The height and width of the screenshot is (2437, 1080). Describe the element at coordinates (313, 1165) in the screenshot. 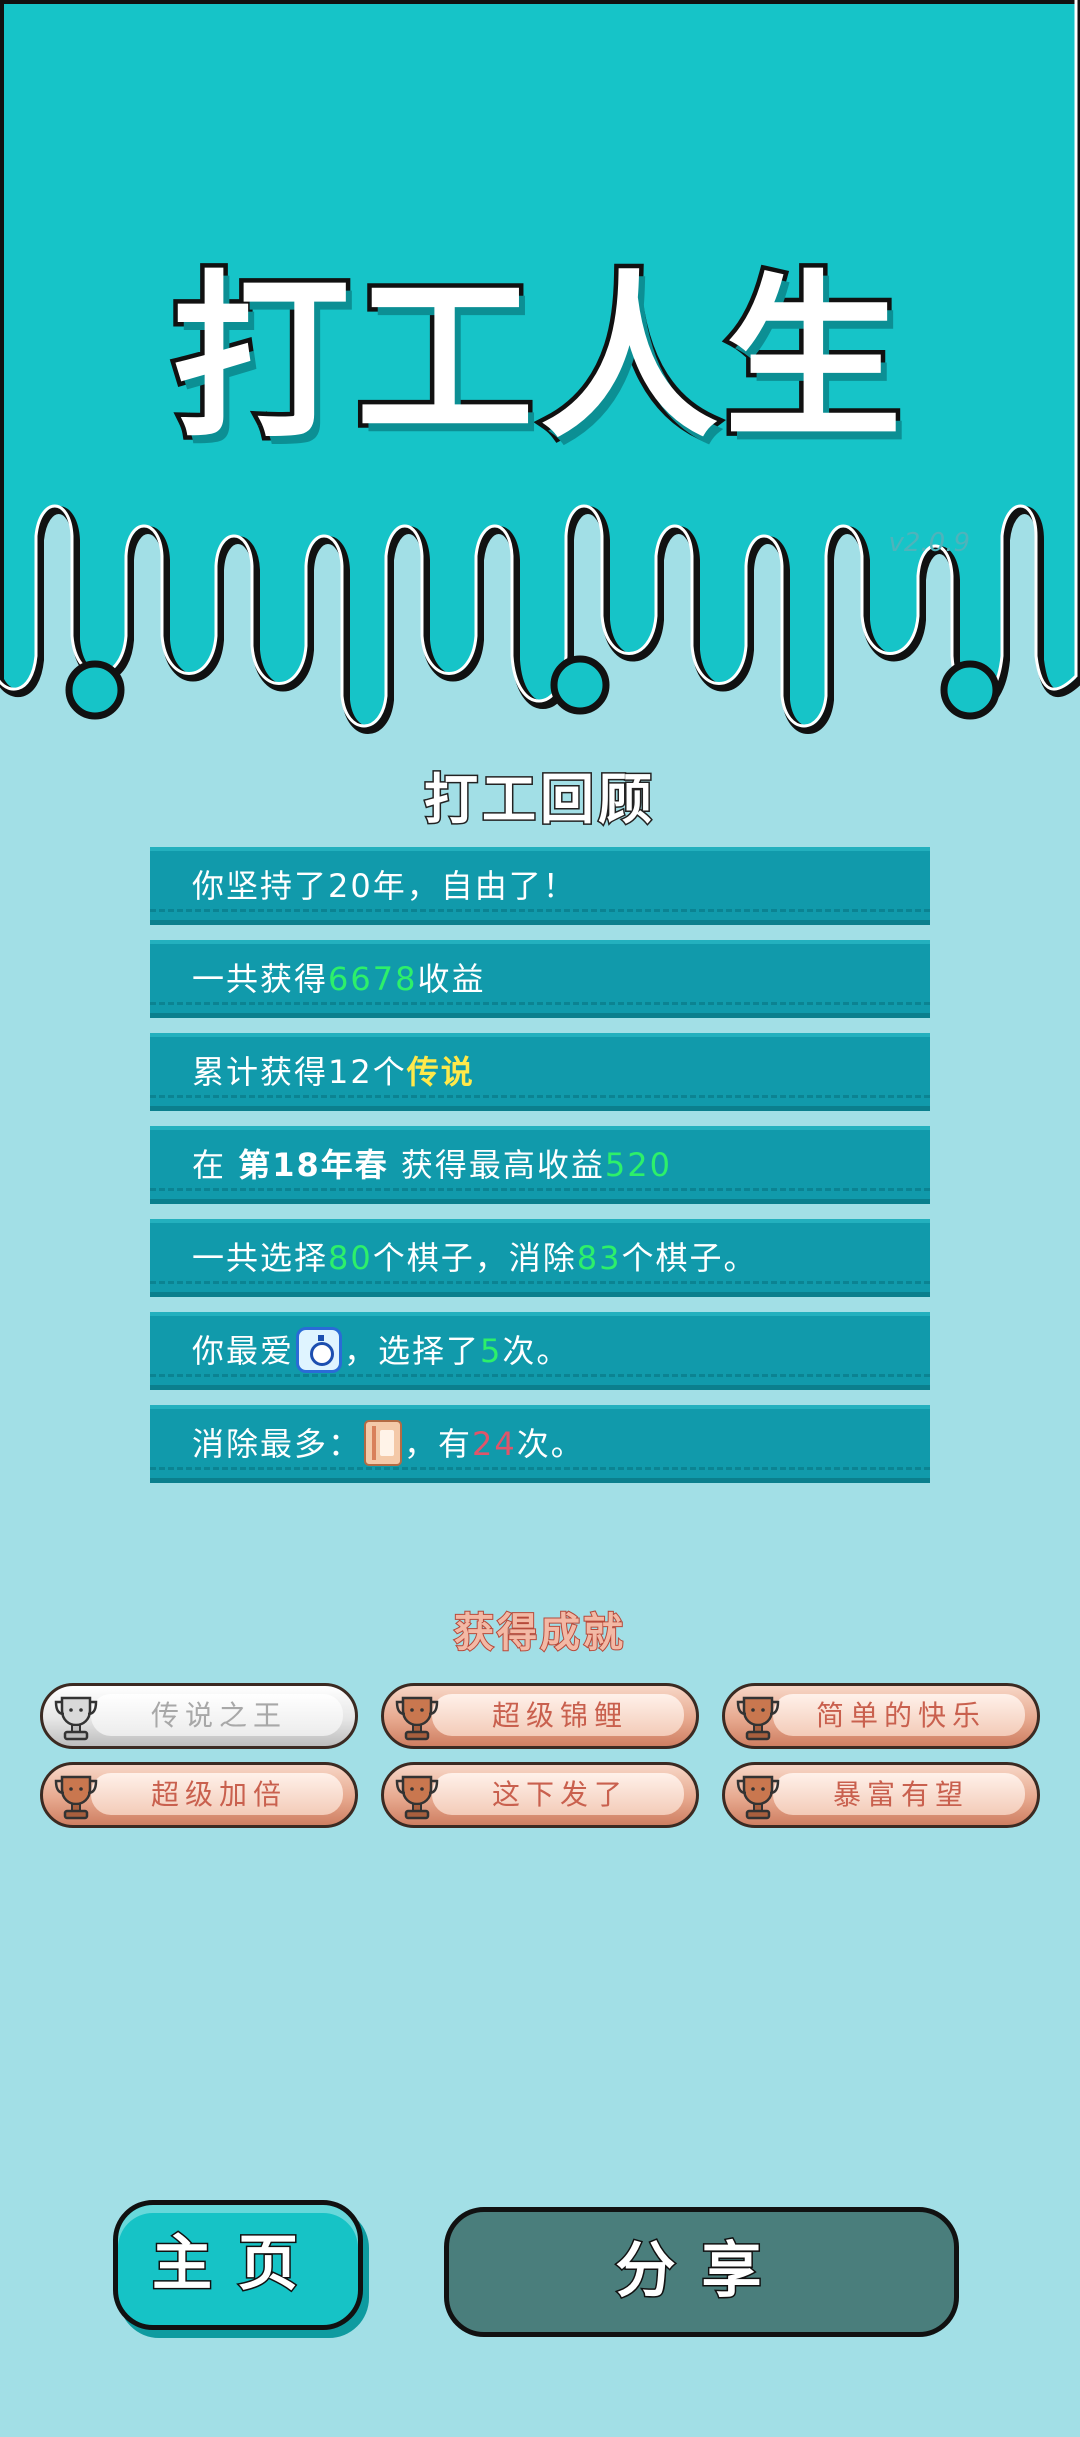

I see `best-season: 第18年春` at that location.